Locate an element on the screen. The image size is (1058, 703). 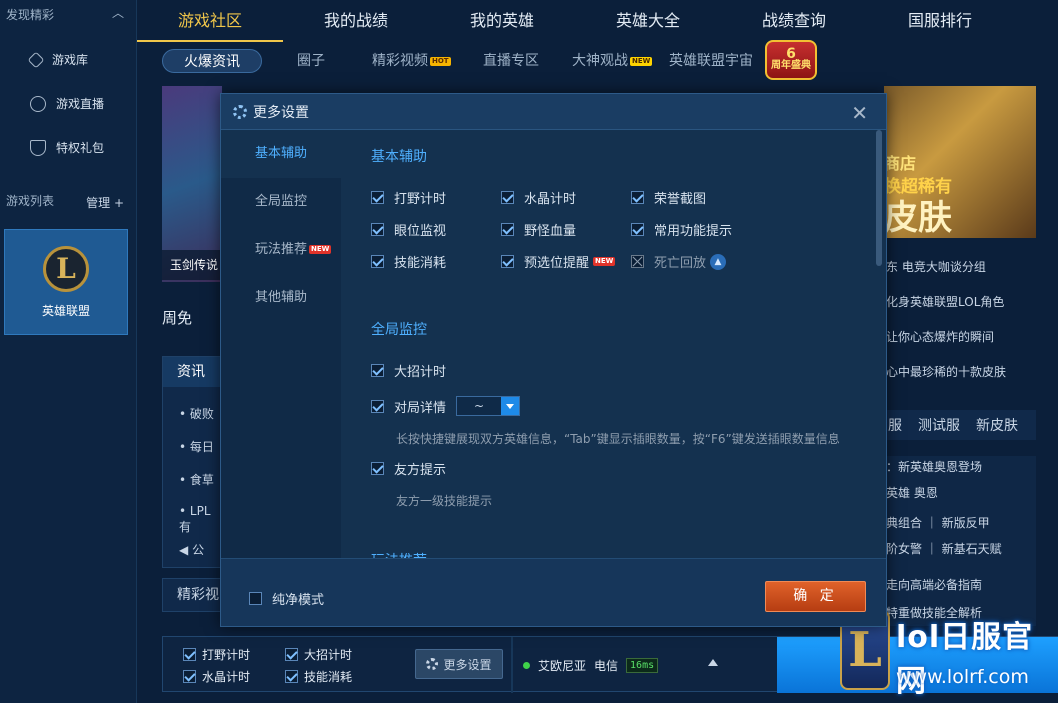
dialog-nav: 基本辅助 全局监控 玩法推荐 NEW 其他辅助 is located at coordinates (281, 344).